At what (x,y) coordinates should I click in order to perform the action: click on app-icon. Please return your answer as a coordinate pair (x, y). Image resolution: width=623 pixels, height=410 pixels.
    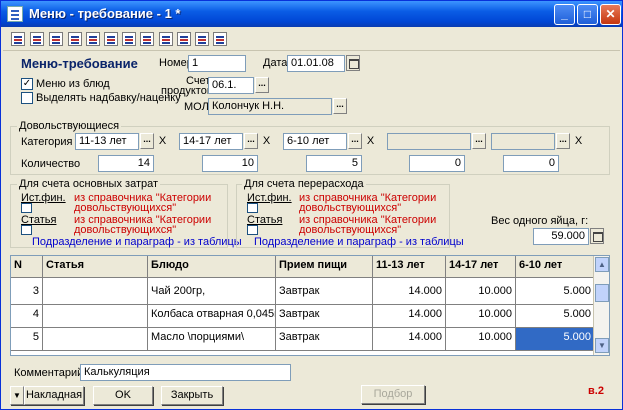
    Looking at the image, I should click on (15, 14).